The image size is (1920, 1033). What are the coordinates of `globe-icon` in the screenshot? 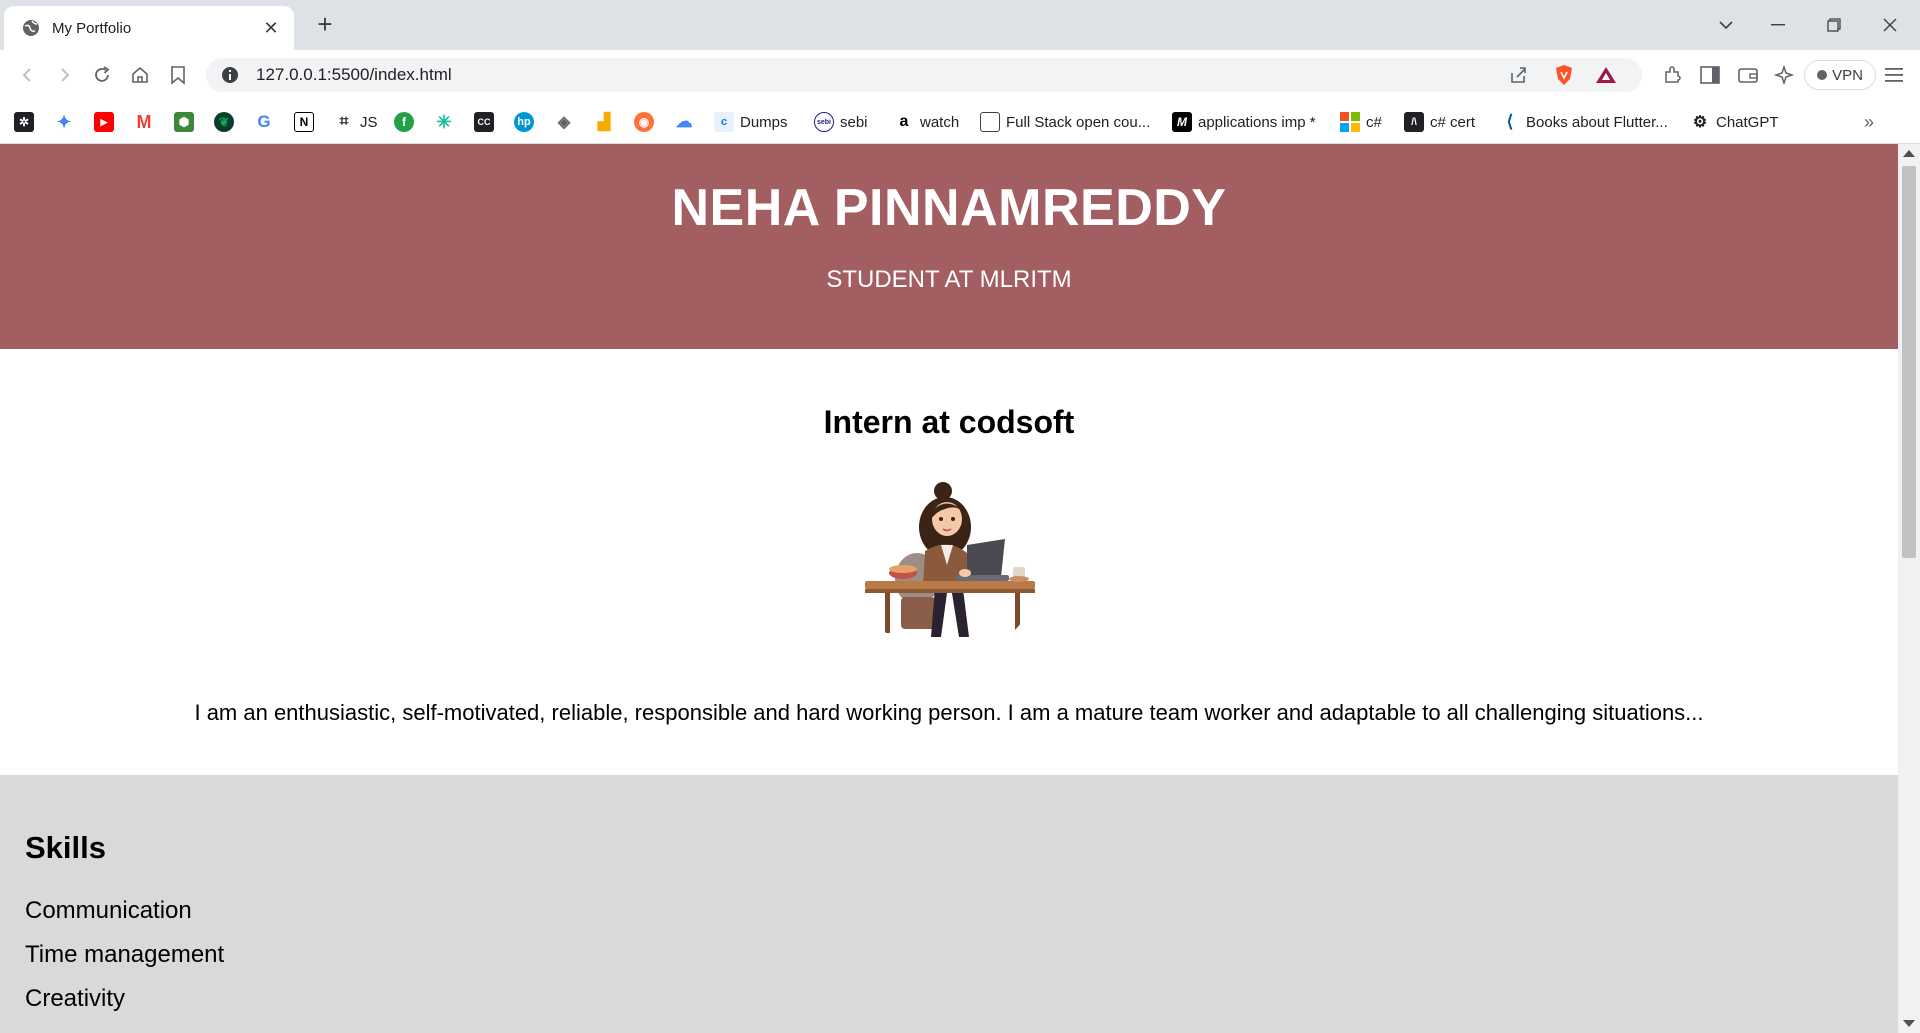 It's located at (31, 28).